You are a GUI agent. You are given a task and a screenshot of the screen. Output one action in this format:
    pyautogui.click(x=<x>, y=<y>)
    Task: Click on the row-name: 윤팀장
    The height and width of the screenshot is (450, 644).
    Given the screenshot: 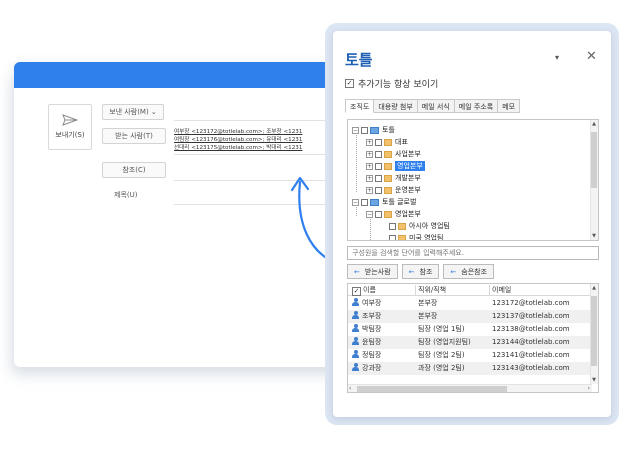 What is the action you would take?
    pyautogui.click(x=372, y=342)
    